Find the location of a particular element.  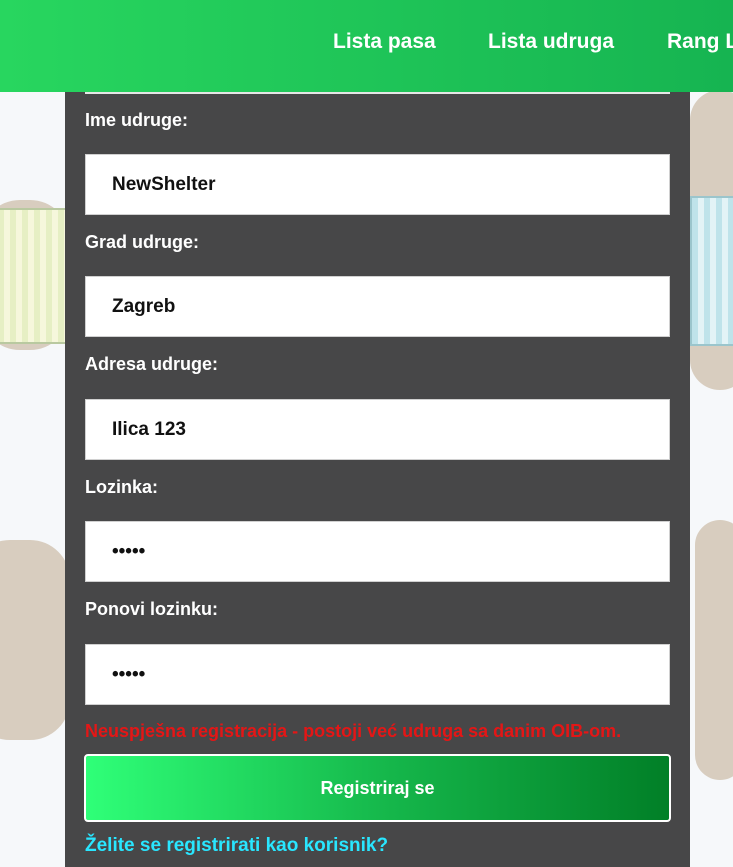

password-label: Lozinka: is located at coordinates (122, 487).